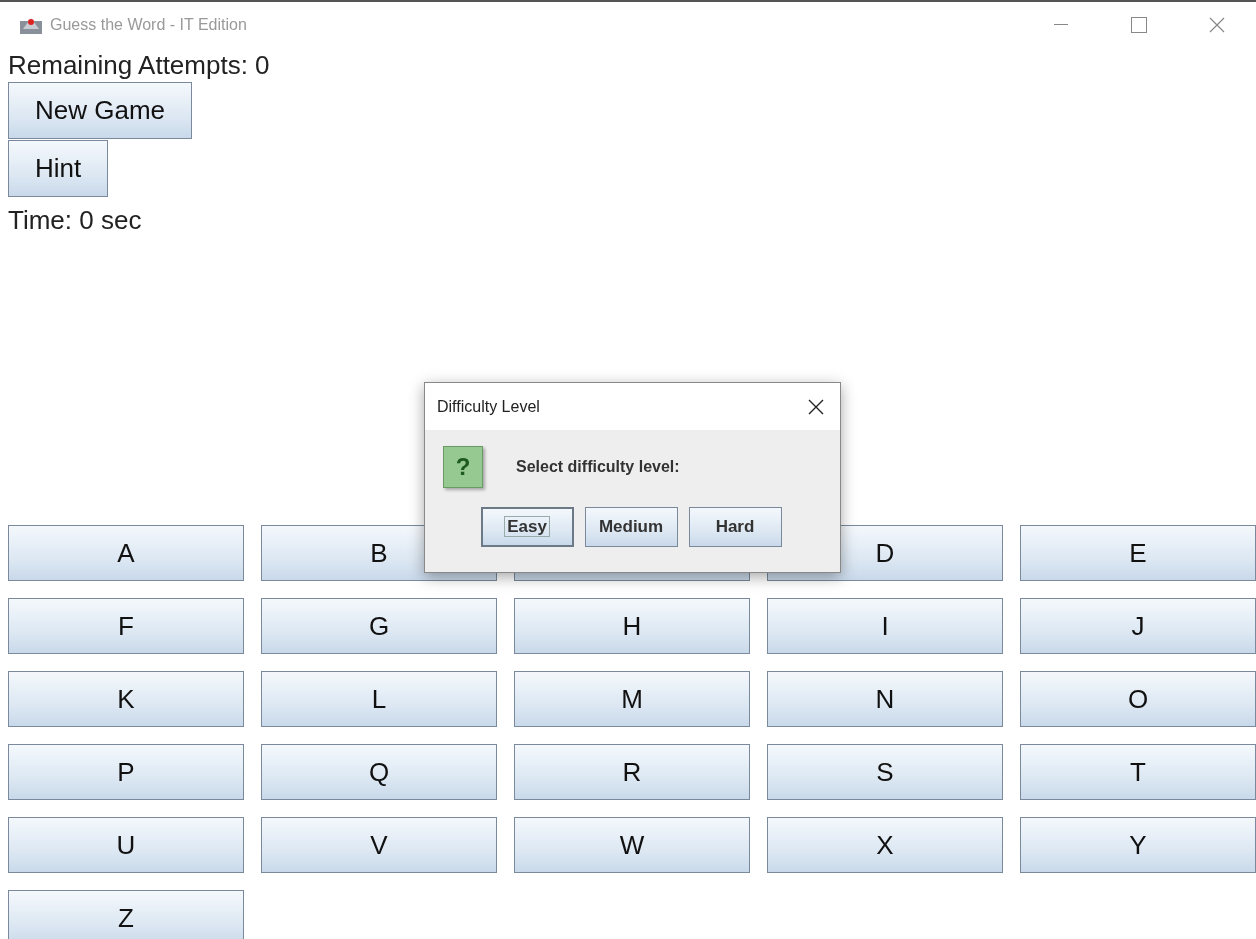 The image size is (1256, 939). What do you see at coordinates (126, 772) in the screenshot?
I see `letter-key: P` at bounding box center [126, 772].